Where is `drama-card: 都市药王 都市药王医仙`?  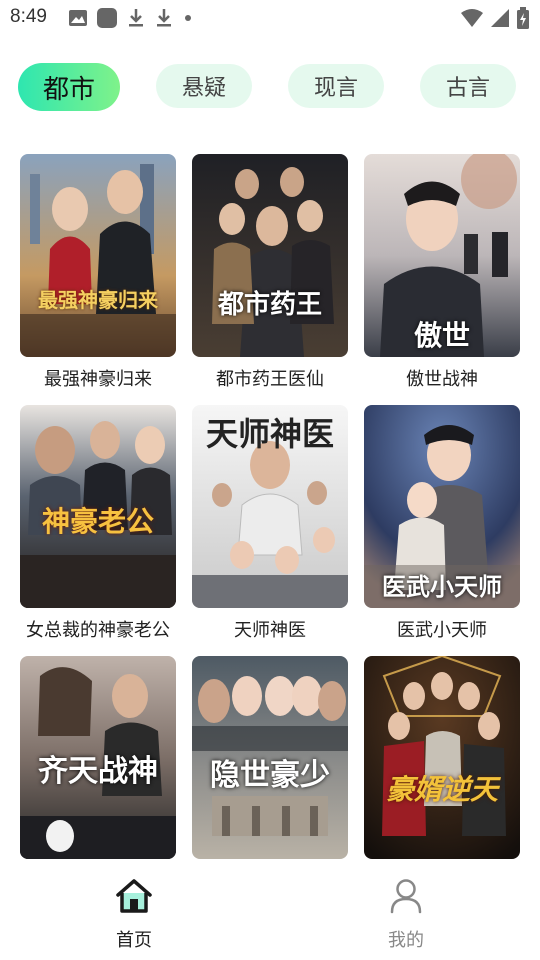
drama-card: 都市药王 都市药王医仙 is located at coordinates (270, 272).